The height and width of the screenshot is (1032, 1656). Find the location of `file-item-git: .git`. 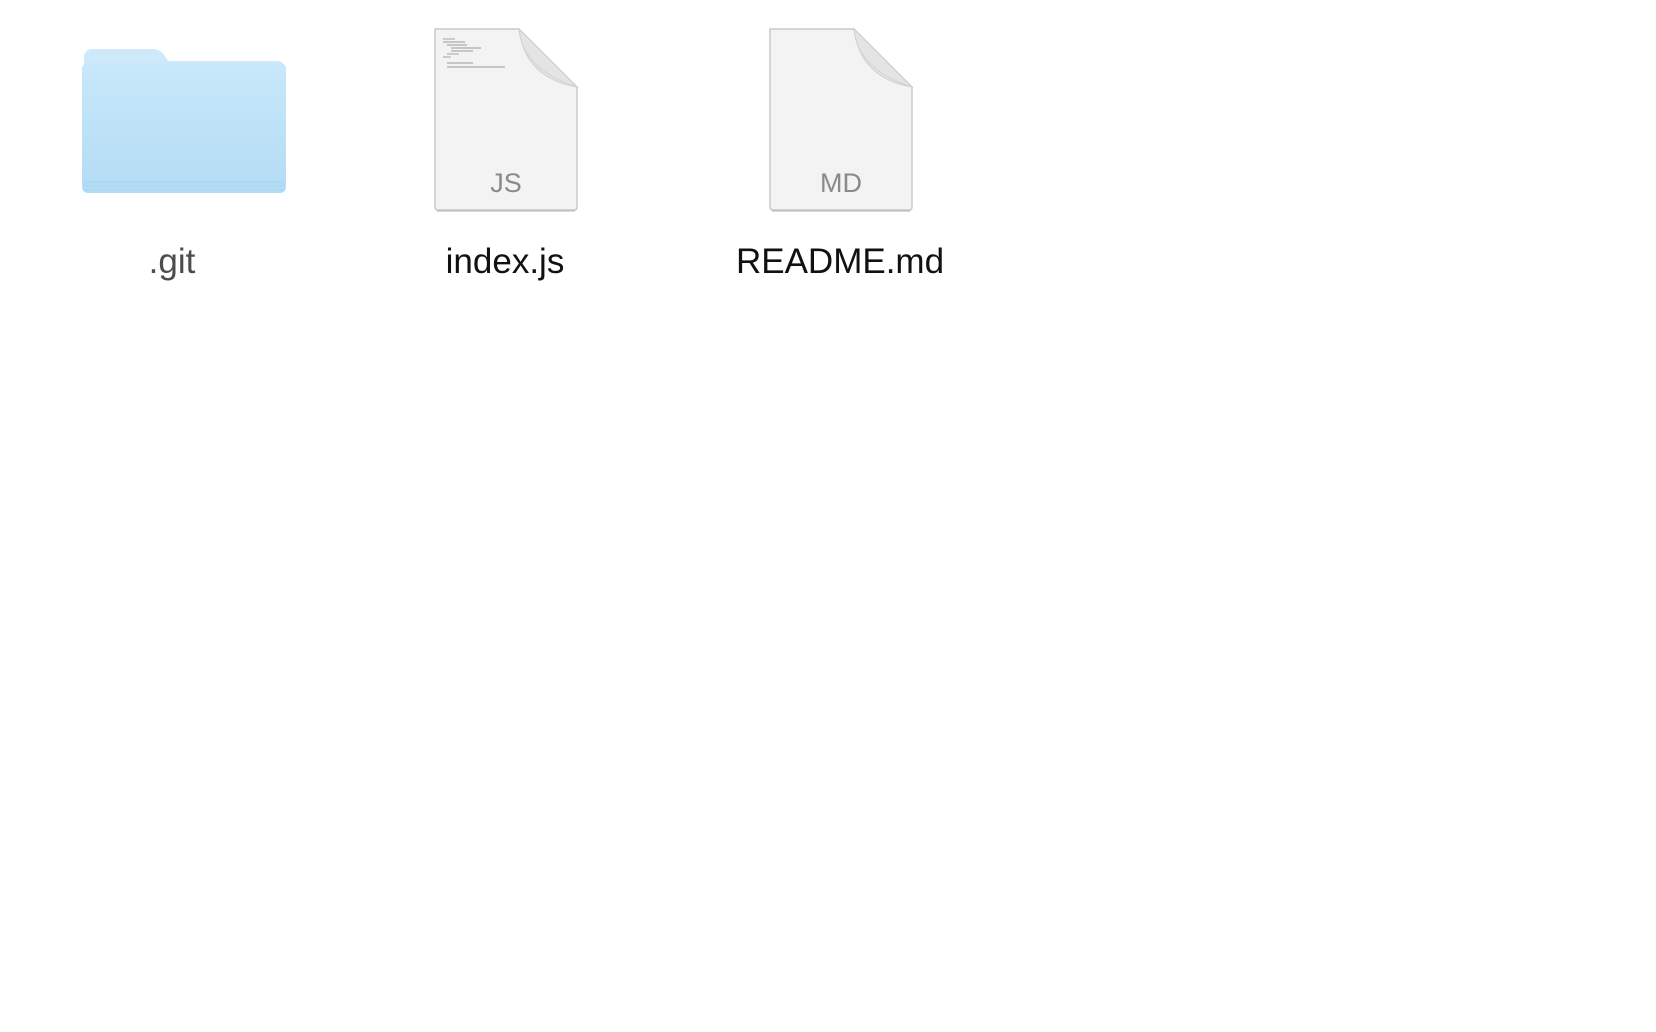

file-item-git: .git is located at coordinates (172, 150).